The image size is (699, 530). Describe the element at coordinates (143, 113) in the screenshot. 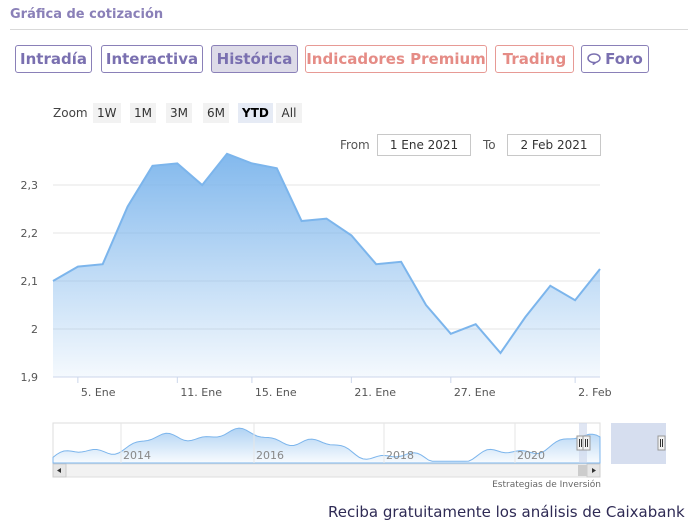

I see `zoom-1m-button: 1M` at that location.